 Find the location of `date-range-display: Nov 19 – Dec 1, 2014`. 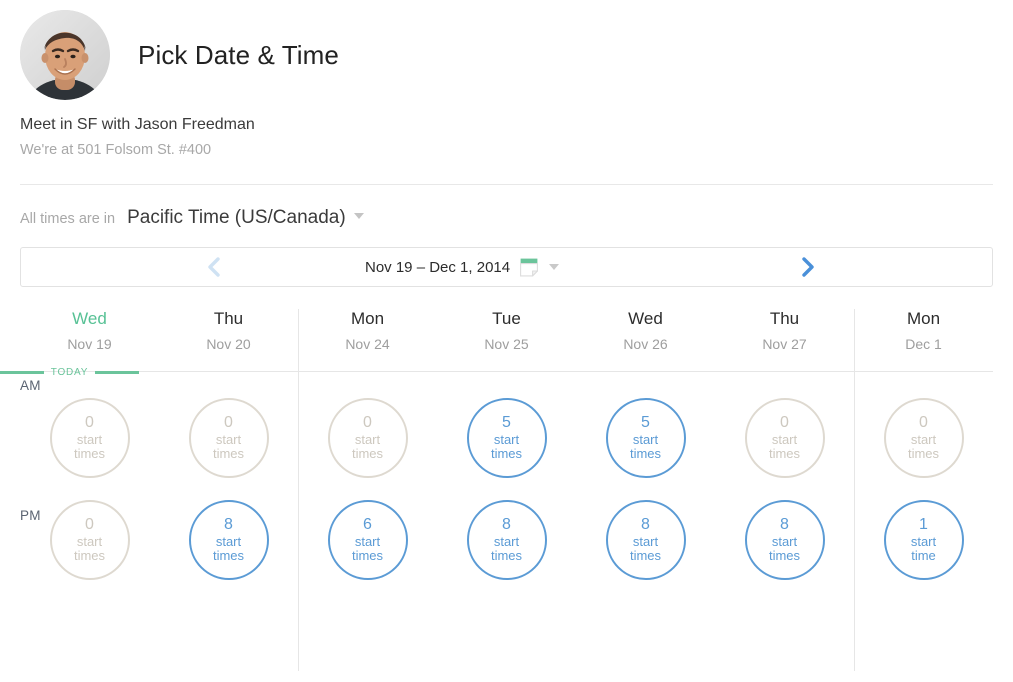

date-range-display: Nov 19 – Dec 1, 2014 is located at coordinates (462, 267).